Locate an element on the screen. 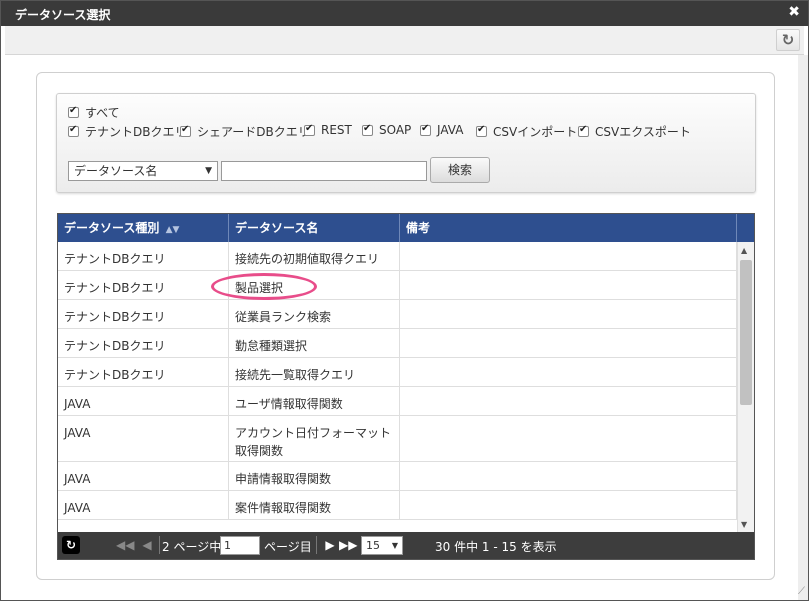 The image size is (809, 601). checkbox-all: すべて is located at coordinates (94, 112).